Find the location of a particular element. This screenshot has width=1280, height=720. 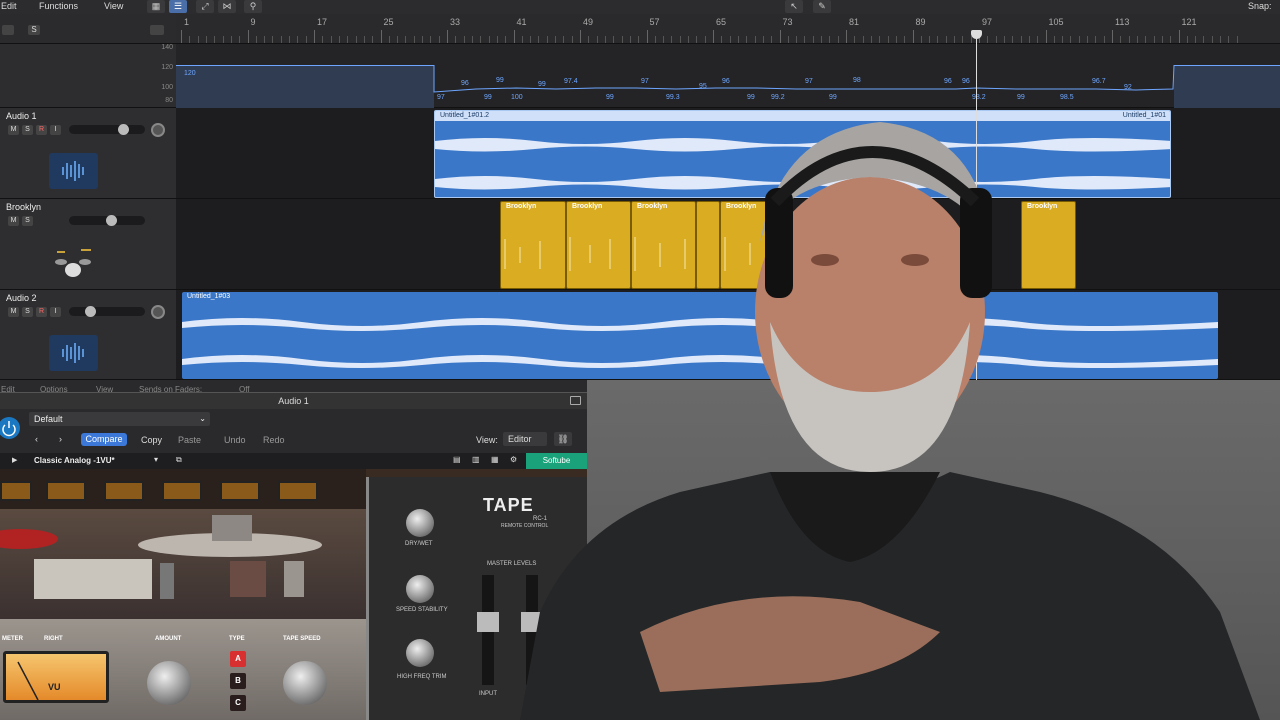

undo-button: Undo is located at coordinates (235, 440).